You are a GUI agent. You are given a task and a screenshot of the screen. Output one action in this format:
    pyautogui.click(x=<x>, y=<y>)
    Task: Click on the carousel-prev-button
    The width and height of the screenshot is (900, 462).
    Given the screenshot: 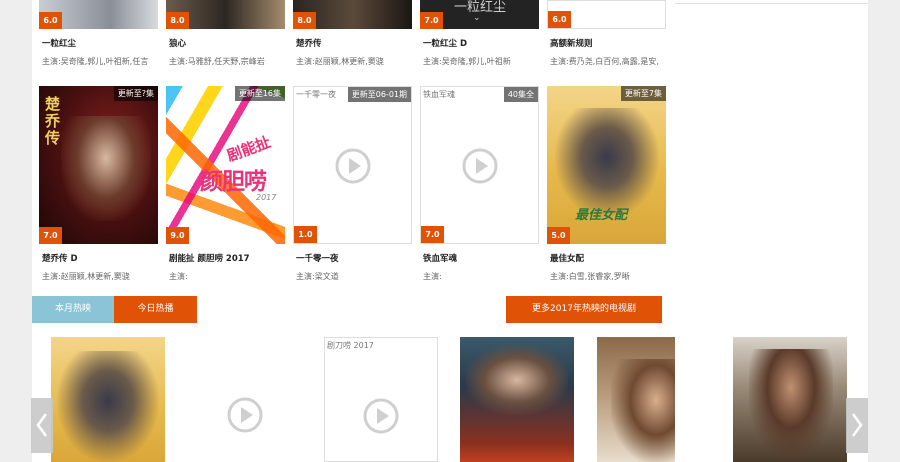 What is the action you would take?
    pyautogui.click(x=42, y=425)
    